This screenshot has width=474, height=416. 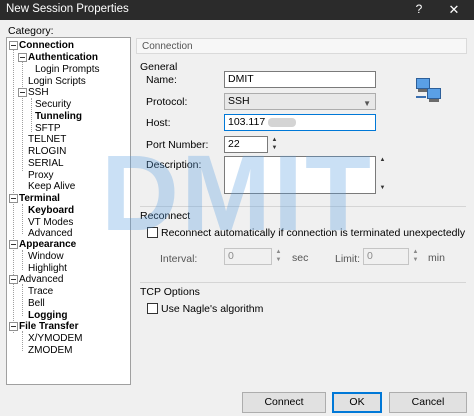 I want to click on limit-field: 0, so click(x=386, y=256).